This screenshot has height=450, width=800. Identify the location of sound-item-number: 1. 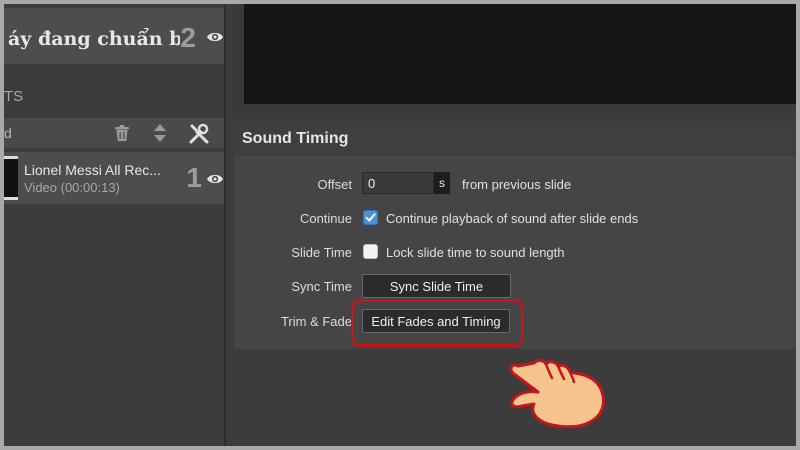
(194, 177).